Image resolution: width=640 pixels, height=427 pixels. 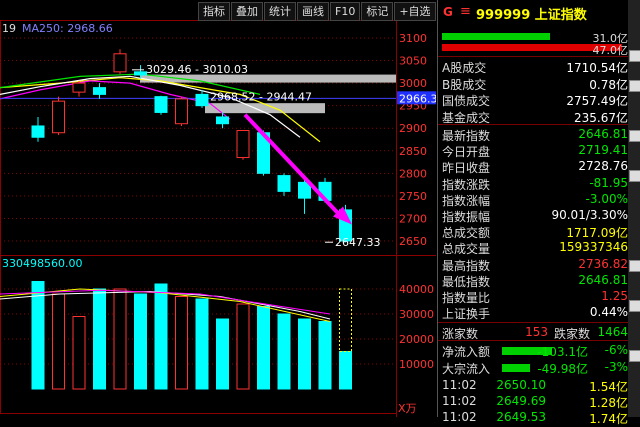 What do you see at coordinates (67, 28) in the screenshot?
I see `ma-label: MA250: 2968.66` at bounding box center [67, 28].